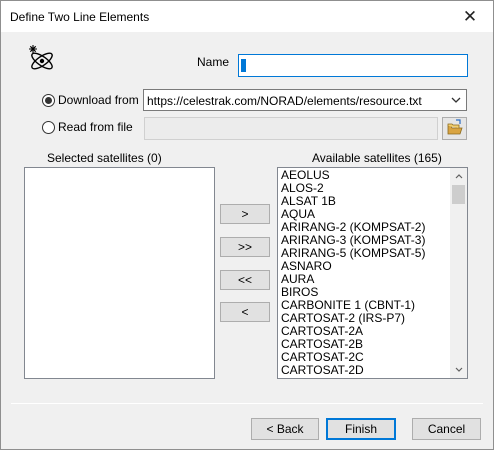 This screenshot has width=494, height=450. What do you see at coordinates (213, 62) in the screenshot?
I see `name-label: Name` at bounding box center [213, 62].